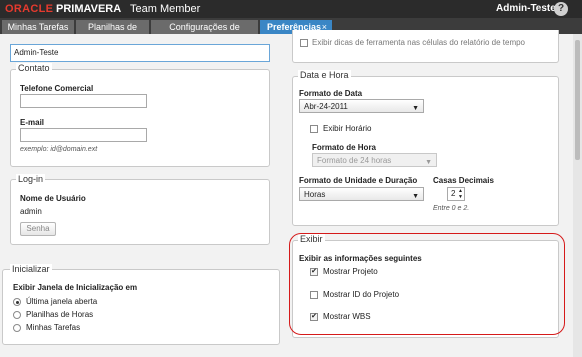 The width and height of the screenshot is (582, 357). What do you see at coordinates (140, 53) in the screenshot?
I see `name-field: Admin-Teste` at bounding box center [140, 53].